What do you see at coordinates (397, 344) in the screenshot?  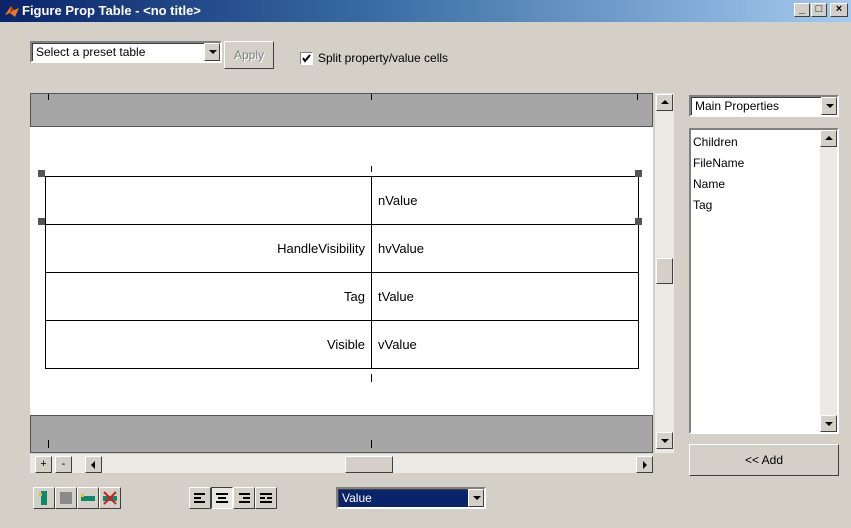 I see `value-text: vValue` at bounding box center [397, 344].